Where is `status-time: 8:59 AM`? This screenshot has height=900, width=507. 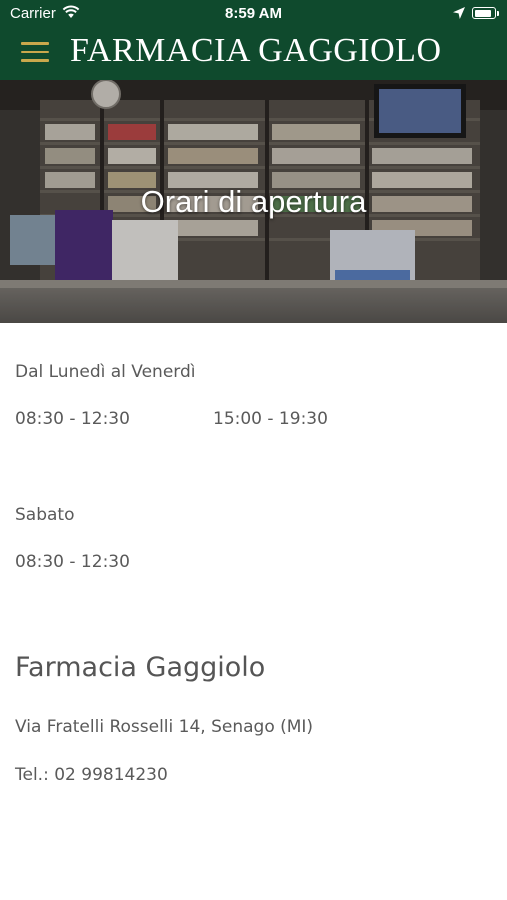 status-time: 8:59 AM is located at coordinates (253, 13).